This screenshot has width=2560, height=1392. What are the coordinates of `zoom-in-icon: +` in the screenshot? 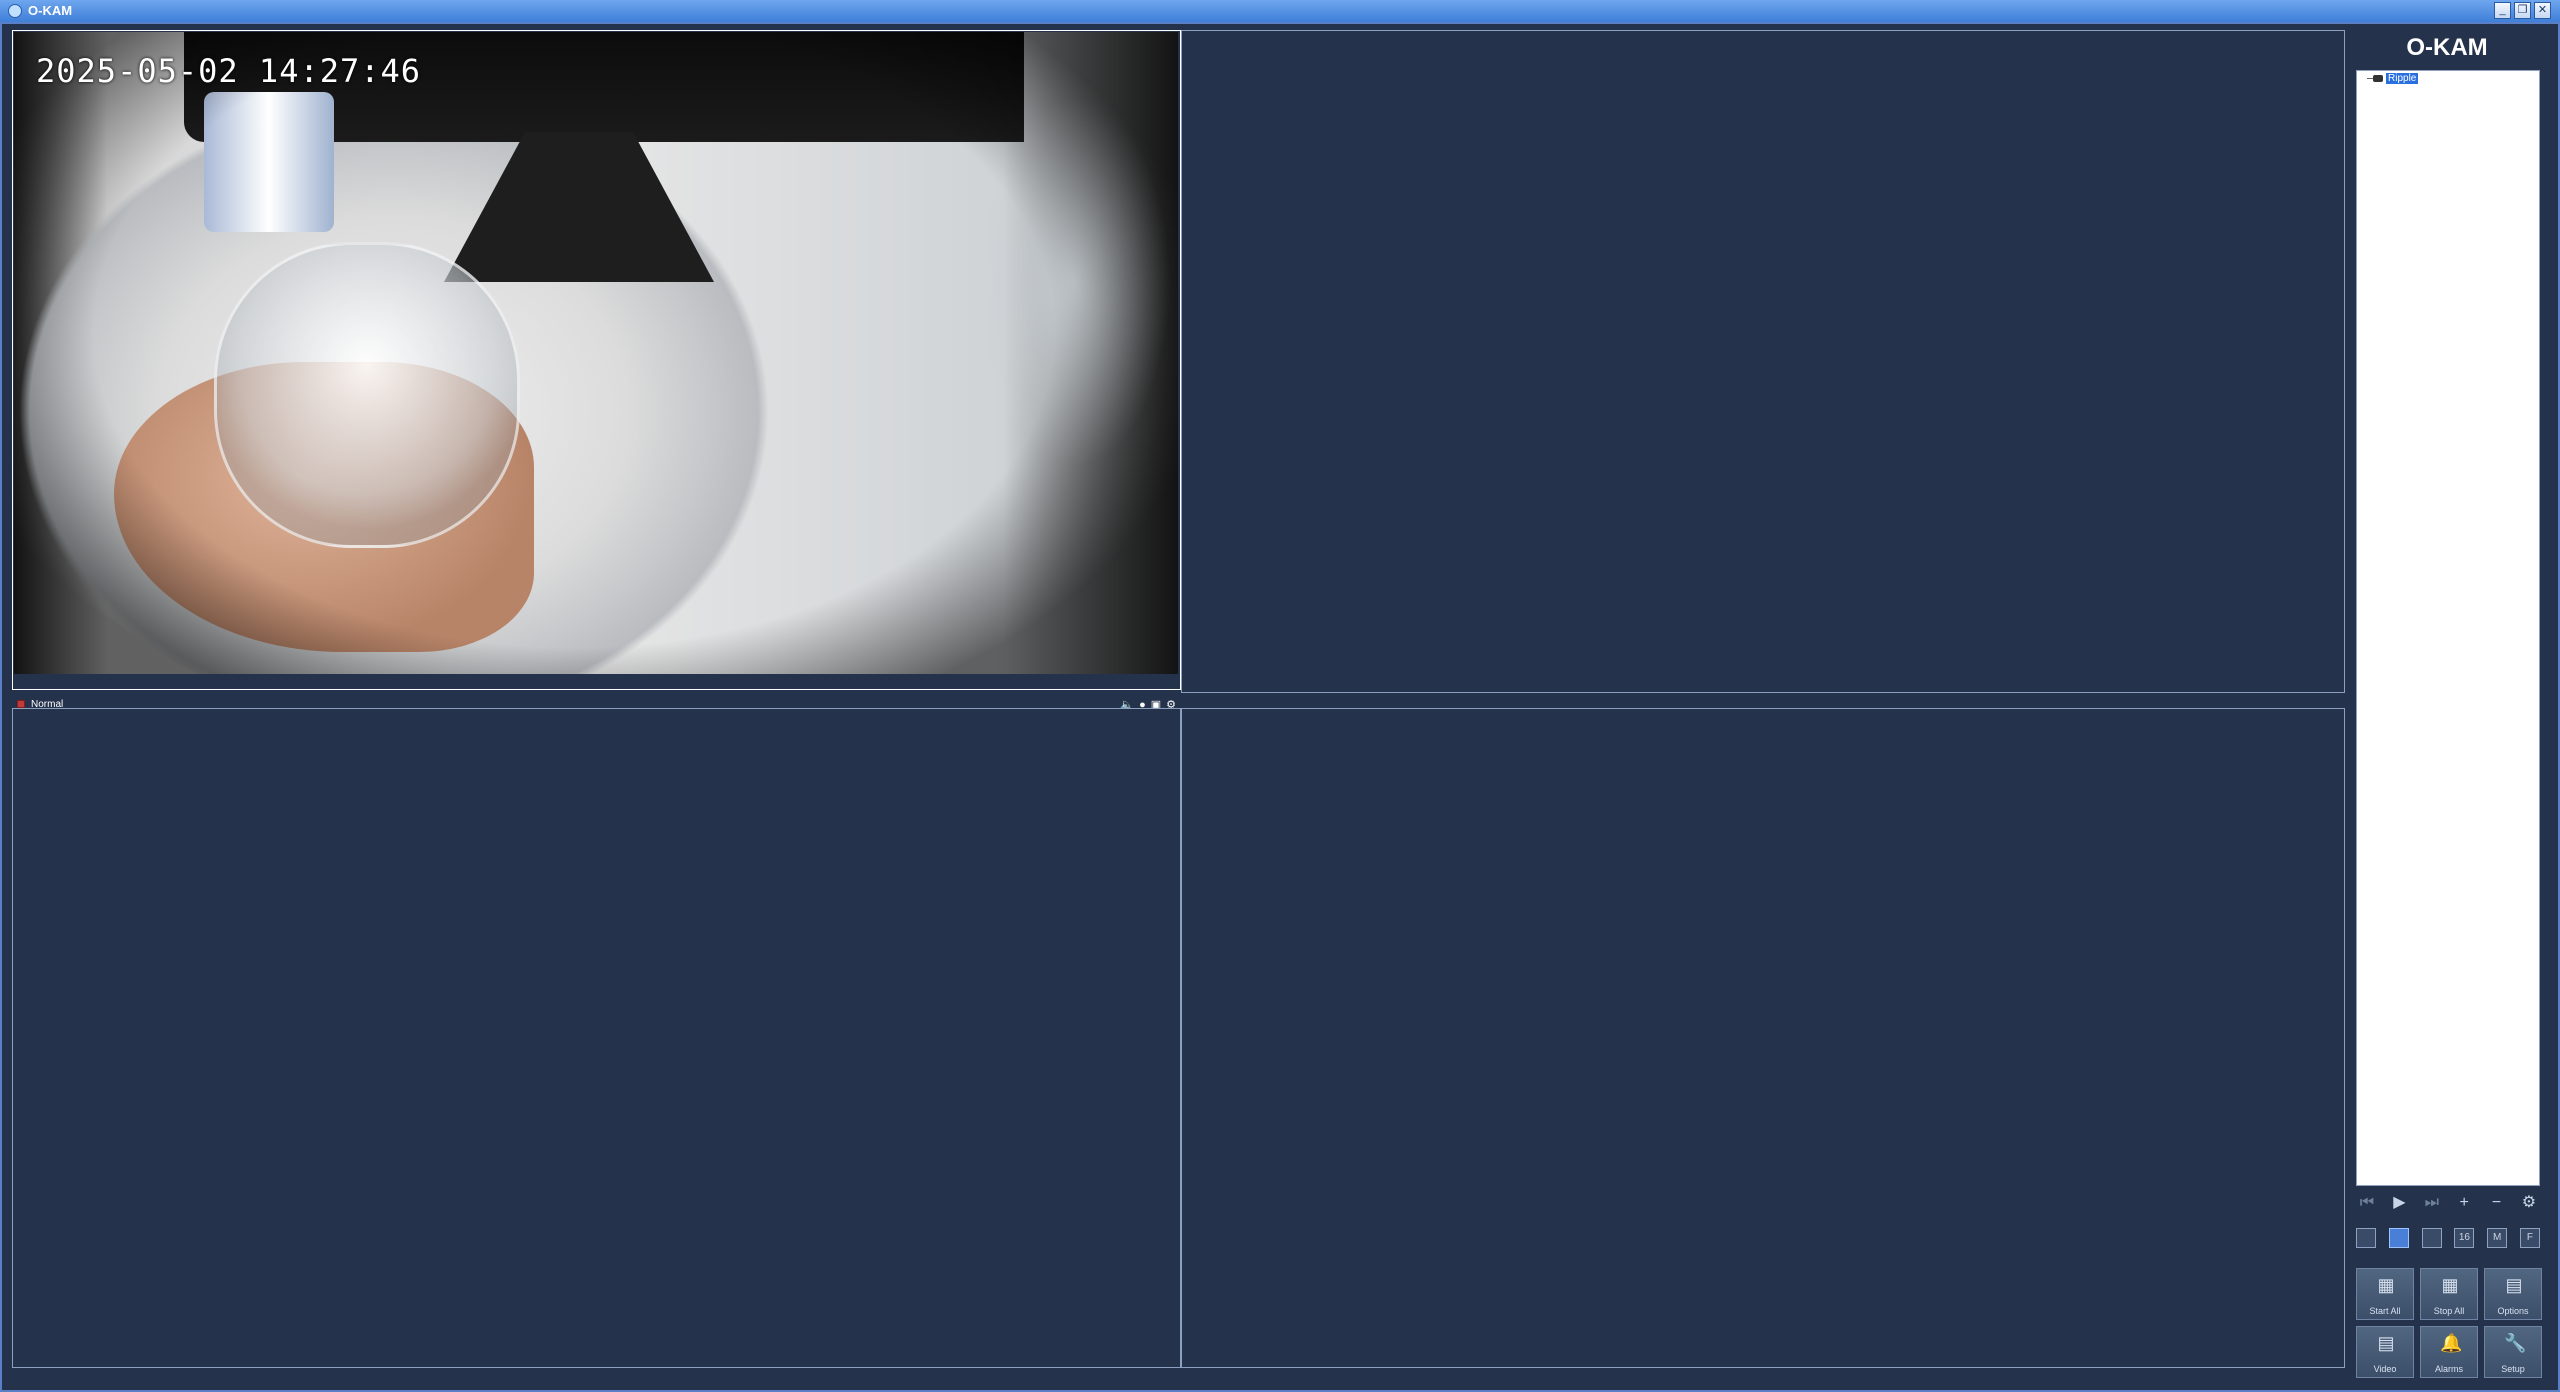 It's located at (2464, 1203).